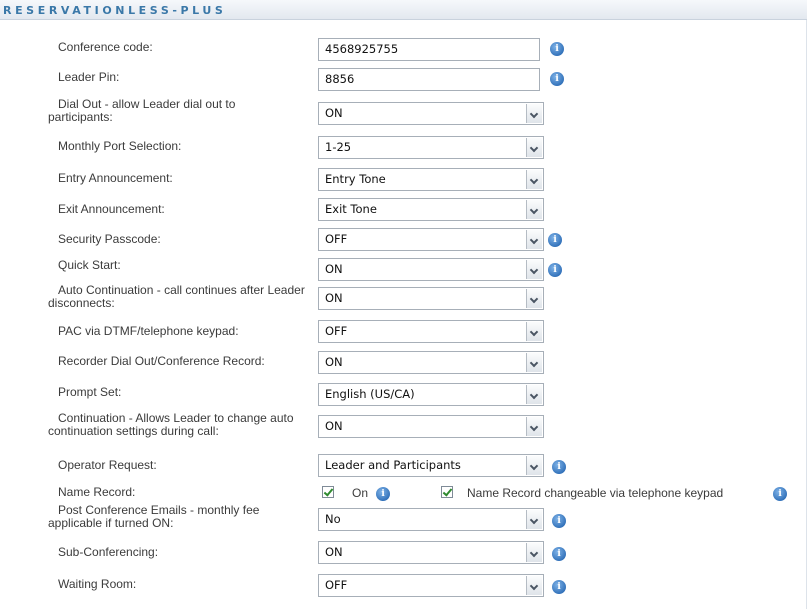  Describe the element at coordinates (105, 47) in the screenshot. I see `conference-code-label: Conference code:` at that location.